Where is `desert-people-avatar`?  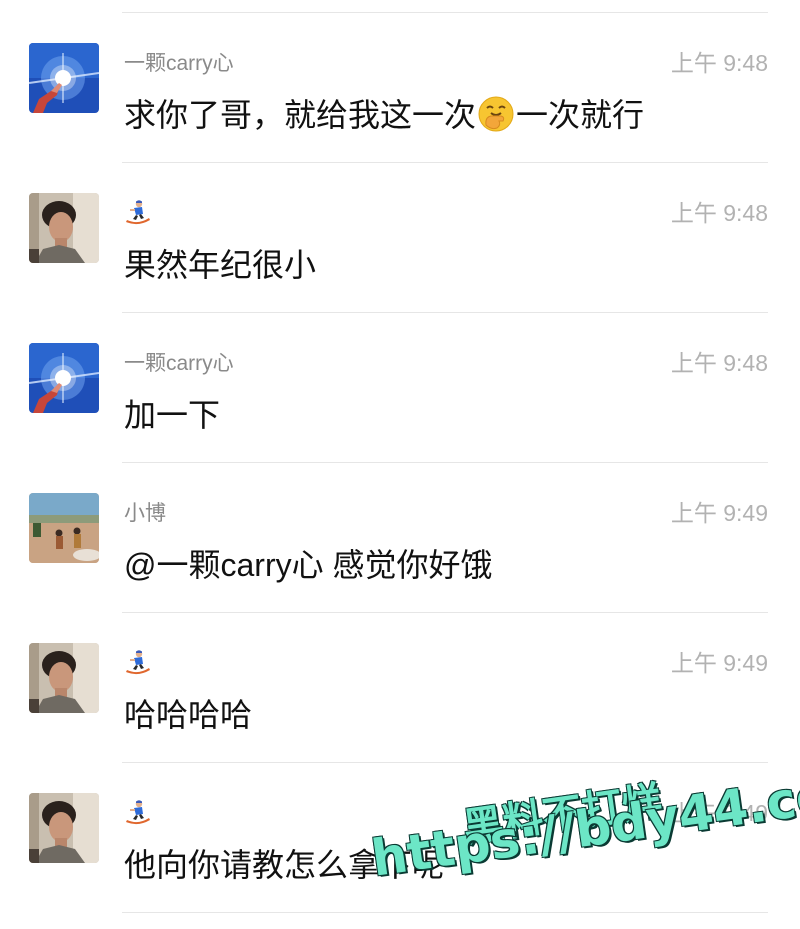
desert-people-avatar is located at coordinates (64, 528).